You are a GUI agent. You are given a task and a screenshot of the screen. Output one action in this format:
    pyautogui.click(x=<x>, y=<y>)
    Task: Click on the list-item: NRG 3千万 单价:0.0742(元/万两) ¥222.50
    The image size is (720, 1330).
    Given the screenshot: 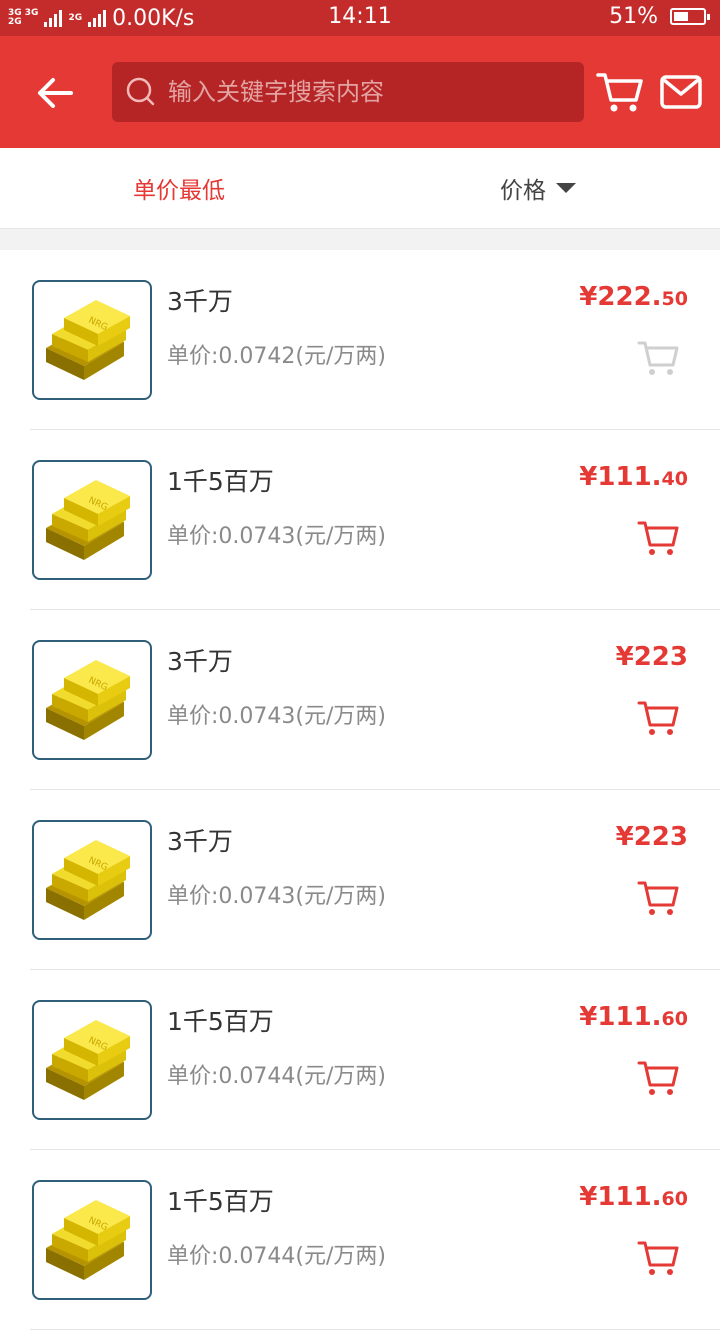 What is the action you would take?
    pyautogui.click(x=360, y=340)
    